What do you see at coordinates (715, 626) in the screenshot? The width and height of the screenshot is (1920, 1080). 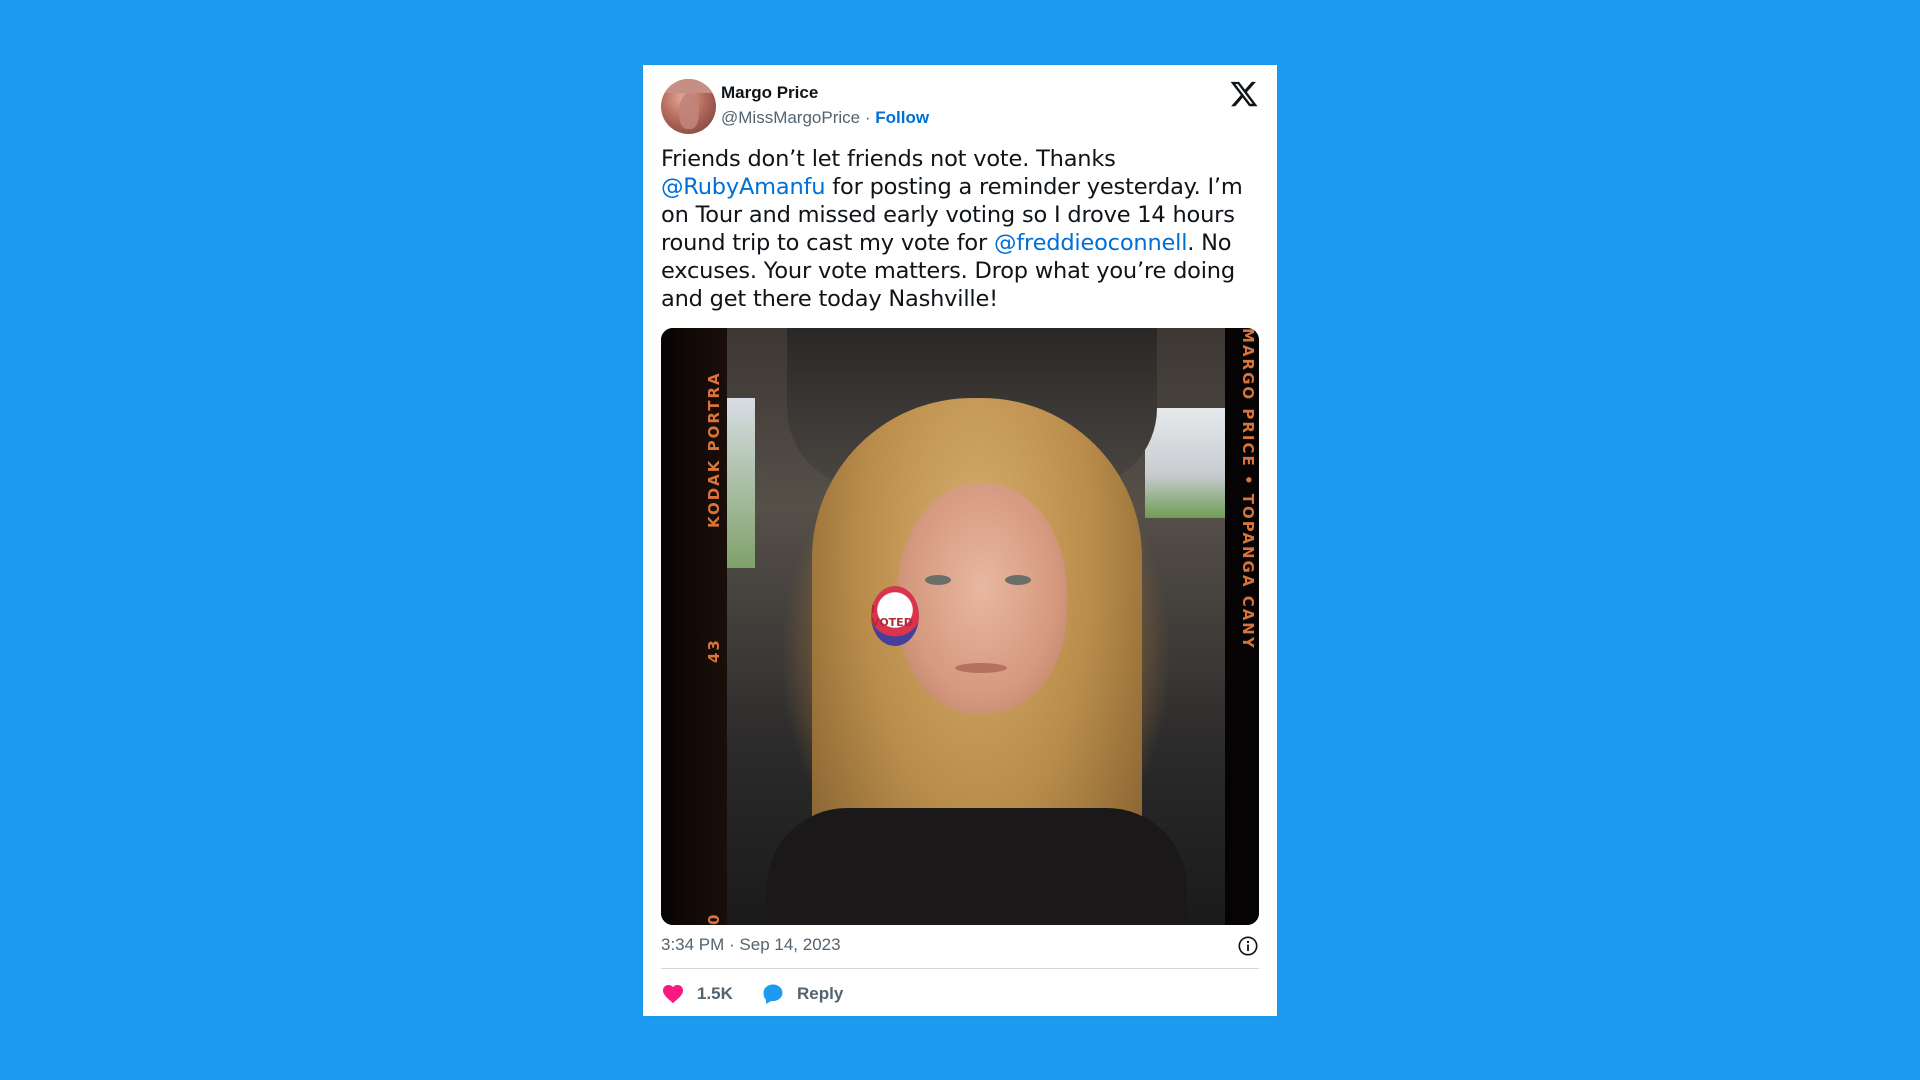 I see `film-edge-text-left: KODAK PORTRA 43 0` at bounding box center [715, 626].